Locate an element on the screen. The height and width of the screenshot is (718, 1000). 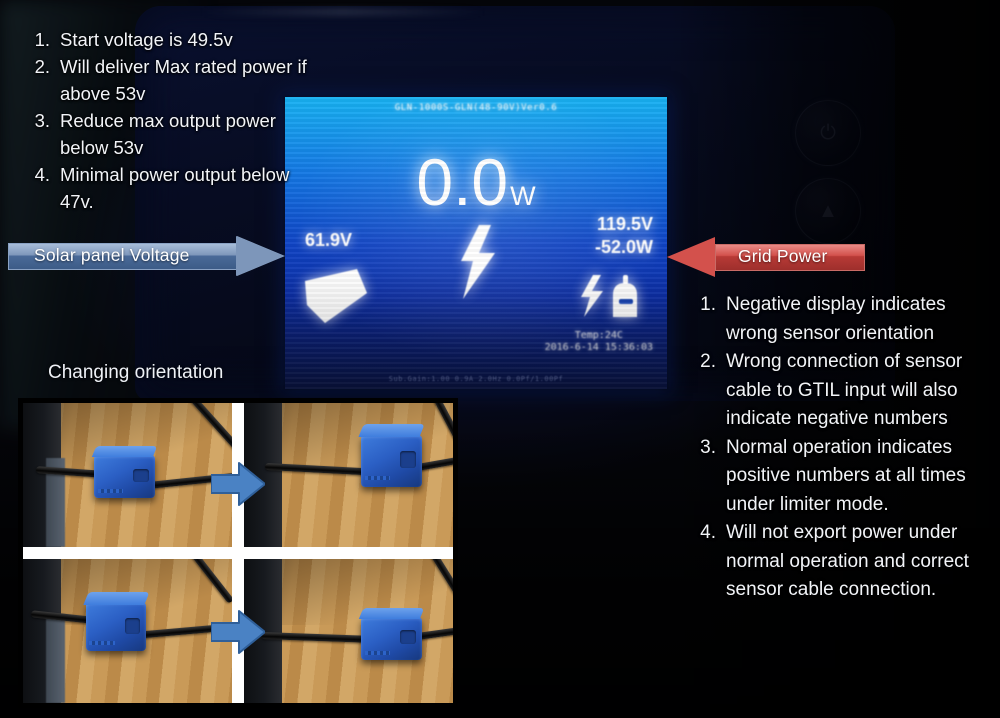
list-item: 1. Start voltage is 49.5v is located at coordinates (174, 39).